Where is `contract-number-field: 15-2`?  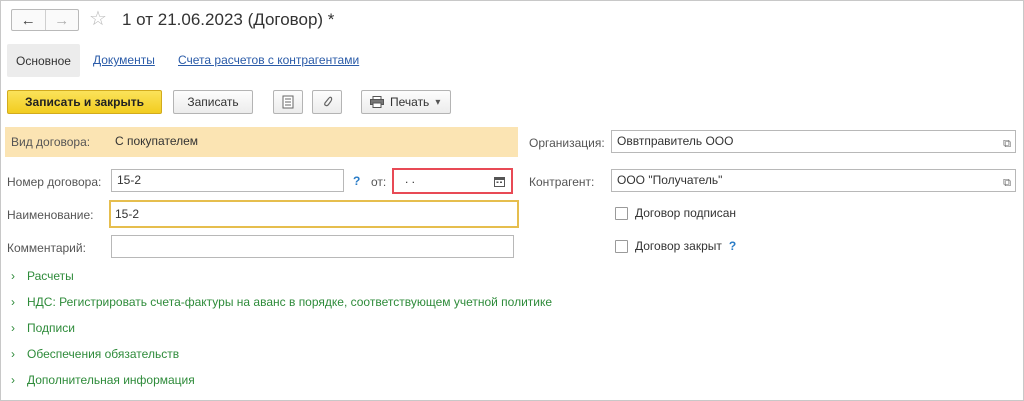
contract-number-field: 15-2 is located at coordinates (227, 180).